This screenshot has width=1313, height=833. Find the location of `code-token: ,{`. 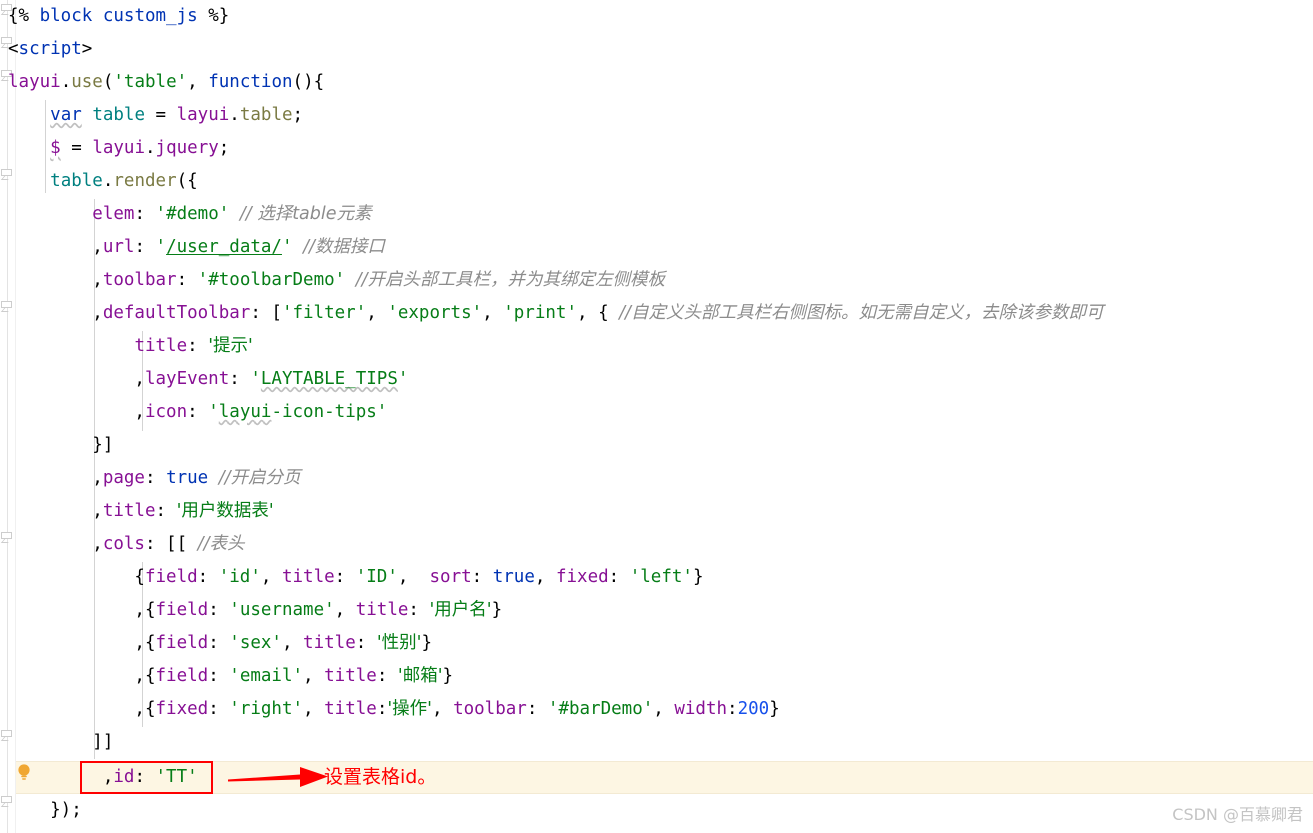

code-token: ,{ is located at coordinates (82, 709).